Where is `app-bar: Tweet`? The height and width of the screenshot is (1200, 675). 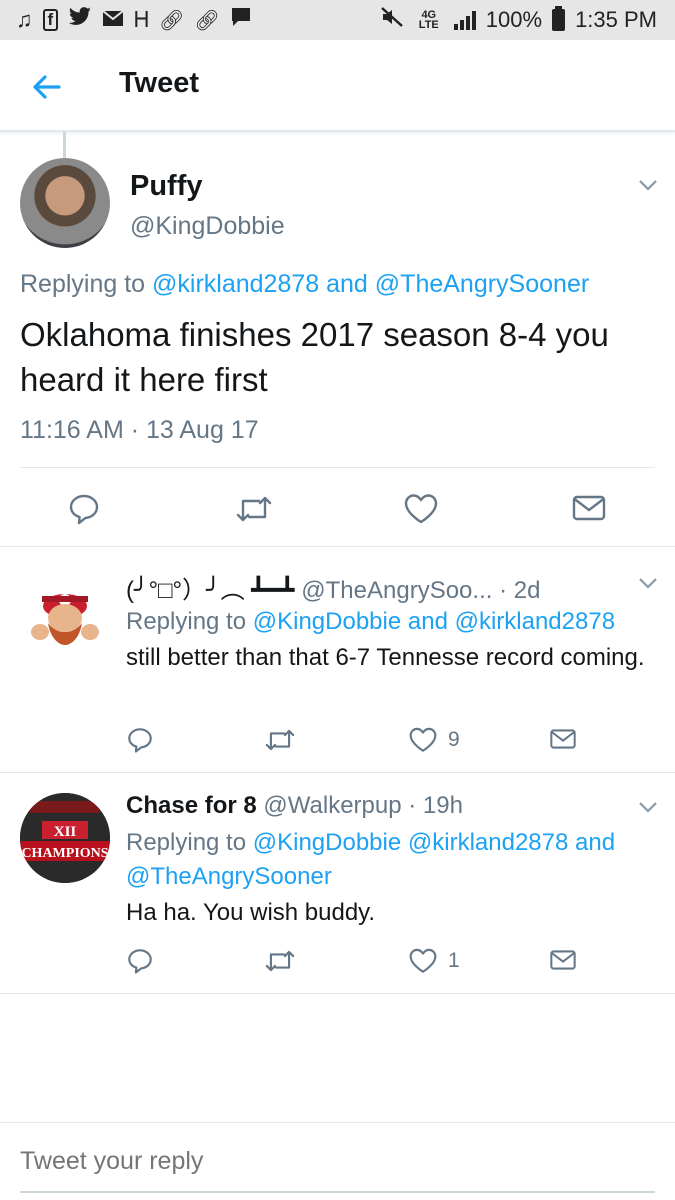
app-bar: Tweet is located at coordinates (337, 86).